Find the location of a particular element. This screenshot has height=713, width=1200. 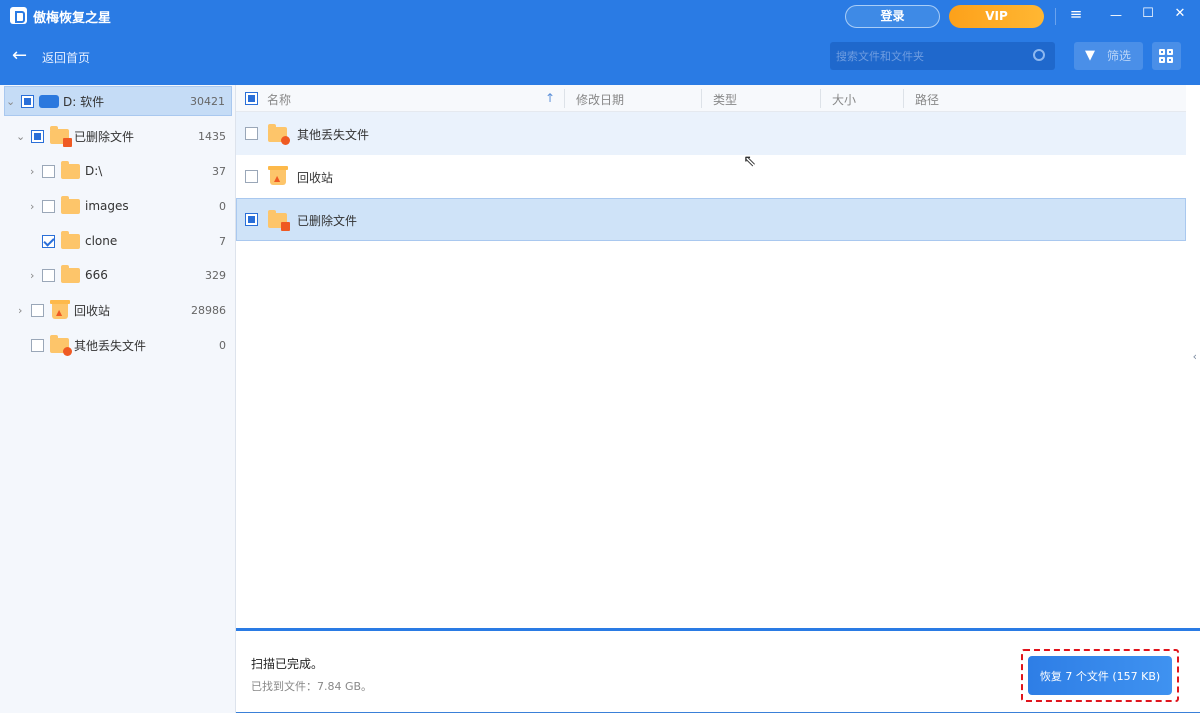

column-name: 名称 is located at coordinates (279, 99).